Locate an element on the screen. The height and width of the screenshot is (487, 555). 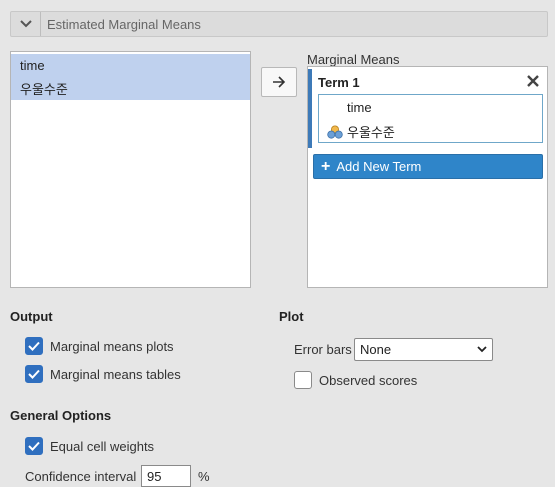
term-variables-box: time 우울수준 is located at coordinates (430, 118).